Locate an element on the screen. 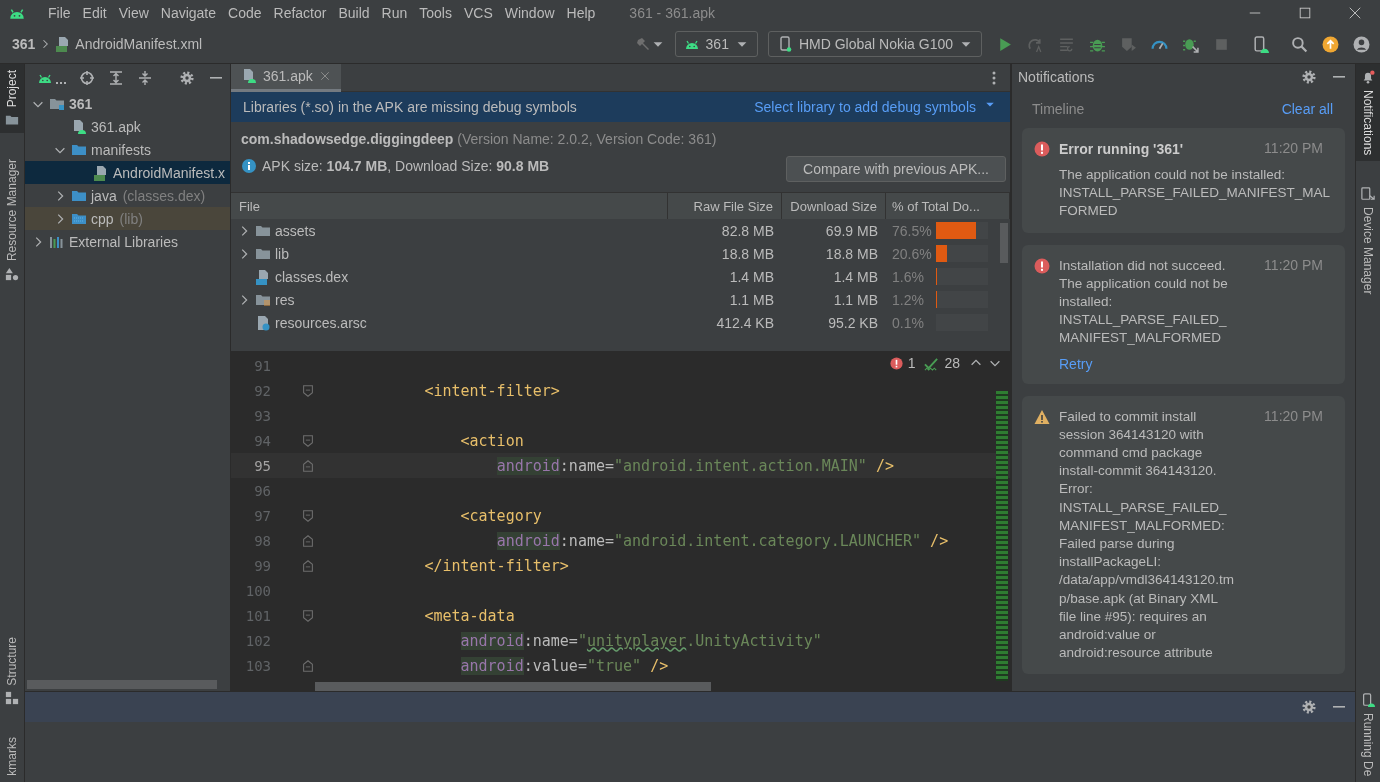  table-cell: lib is located at coordinates (282, 253).